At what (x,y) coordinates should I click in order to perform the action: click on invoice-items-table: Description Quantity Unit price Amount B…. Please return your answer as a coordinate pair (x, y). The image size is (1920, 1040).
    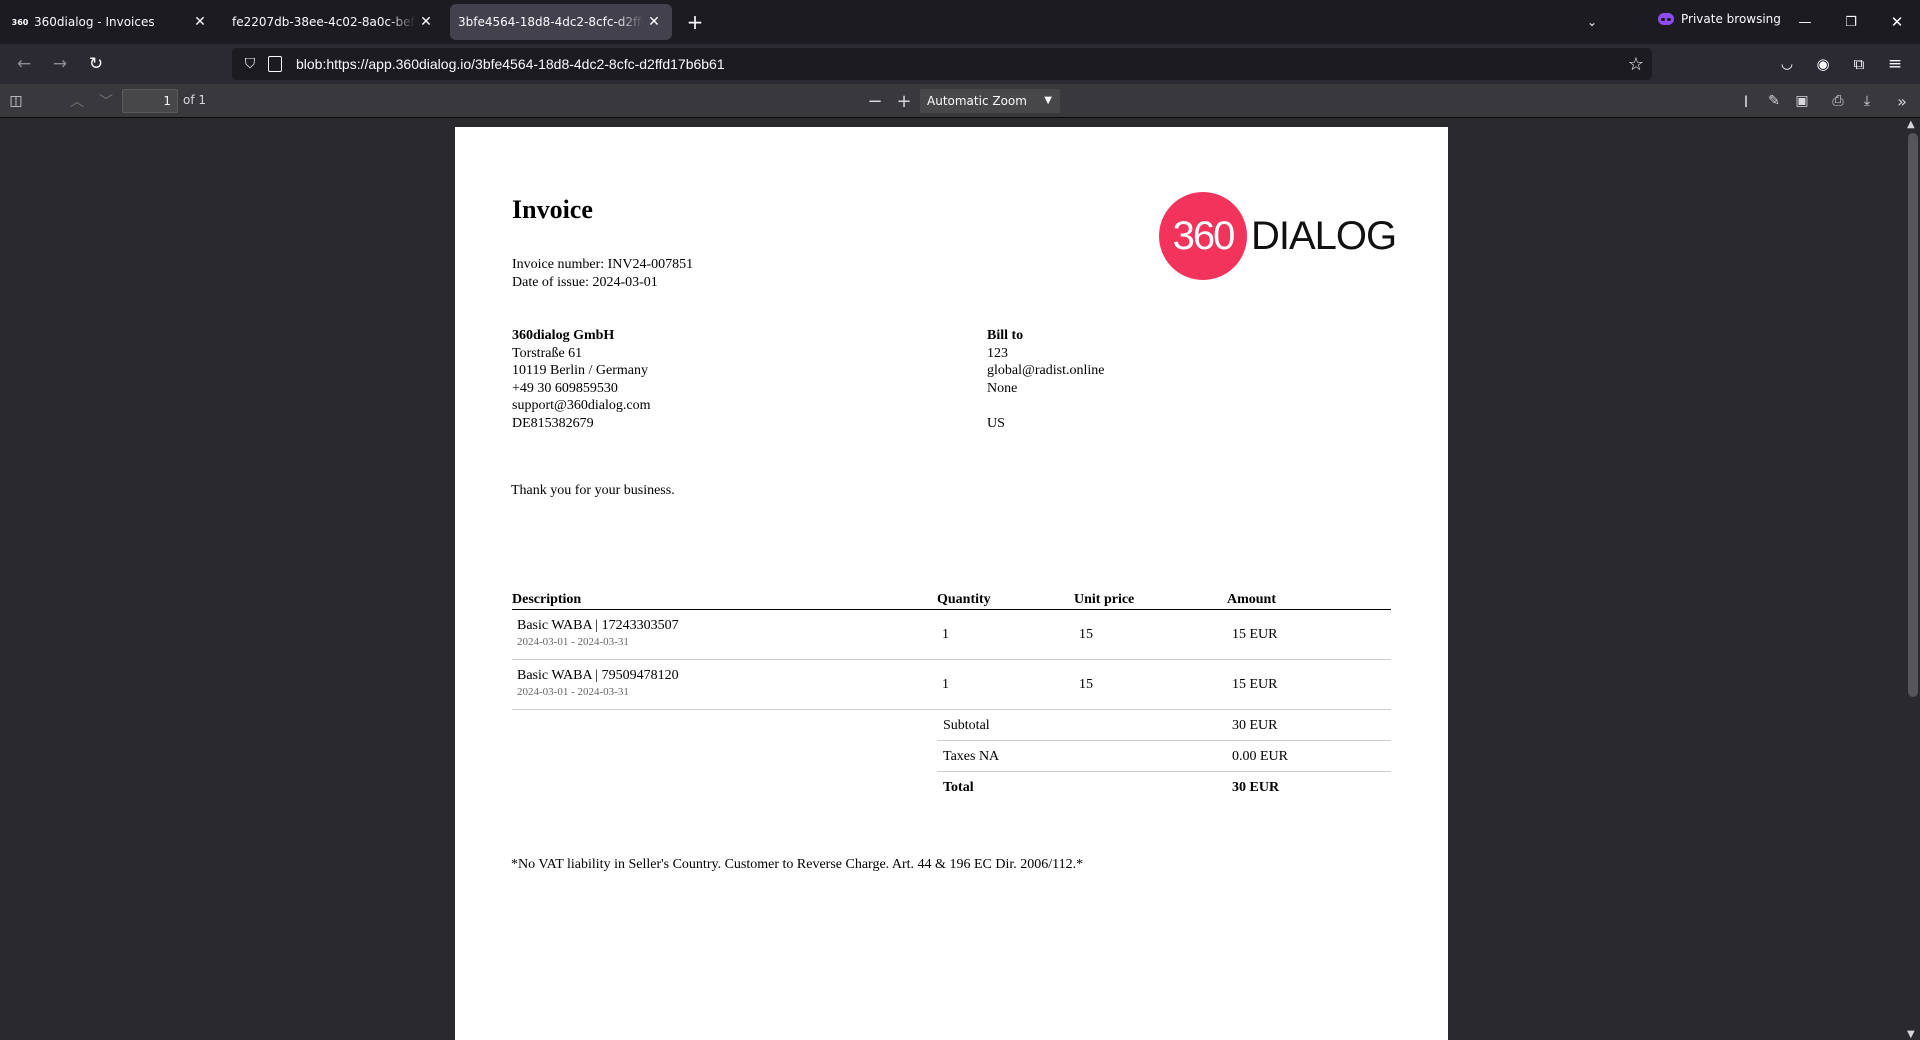
    Looking at the image, I should click on (951, 696).